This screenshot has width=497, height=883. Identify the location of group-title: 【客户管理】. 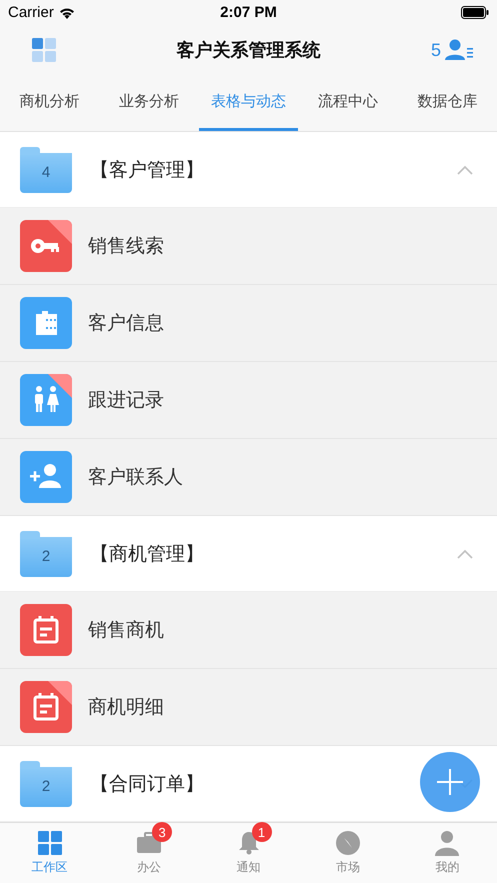
(147, 170).